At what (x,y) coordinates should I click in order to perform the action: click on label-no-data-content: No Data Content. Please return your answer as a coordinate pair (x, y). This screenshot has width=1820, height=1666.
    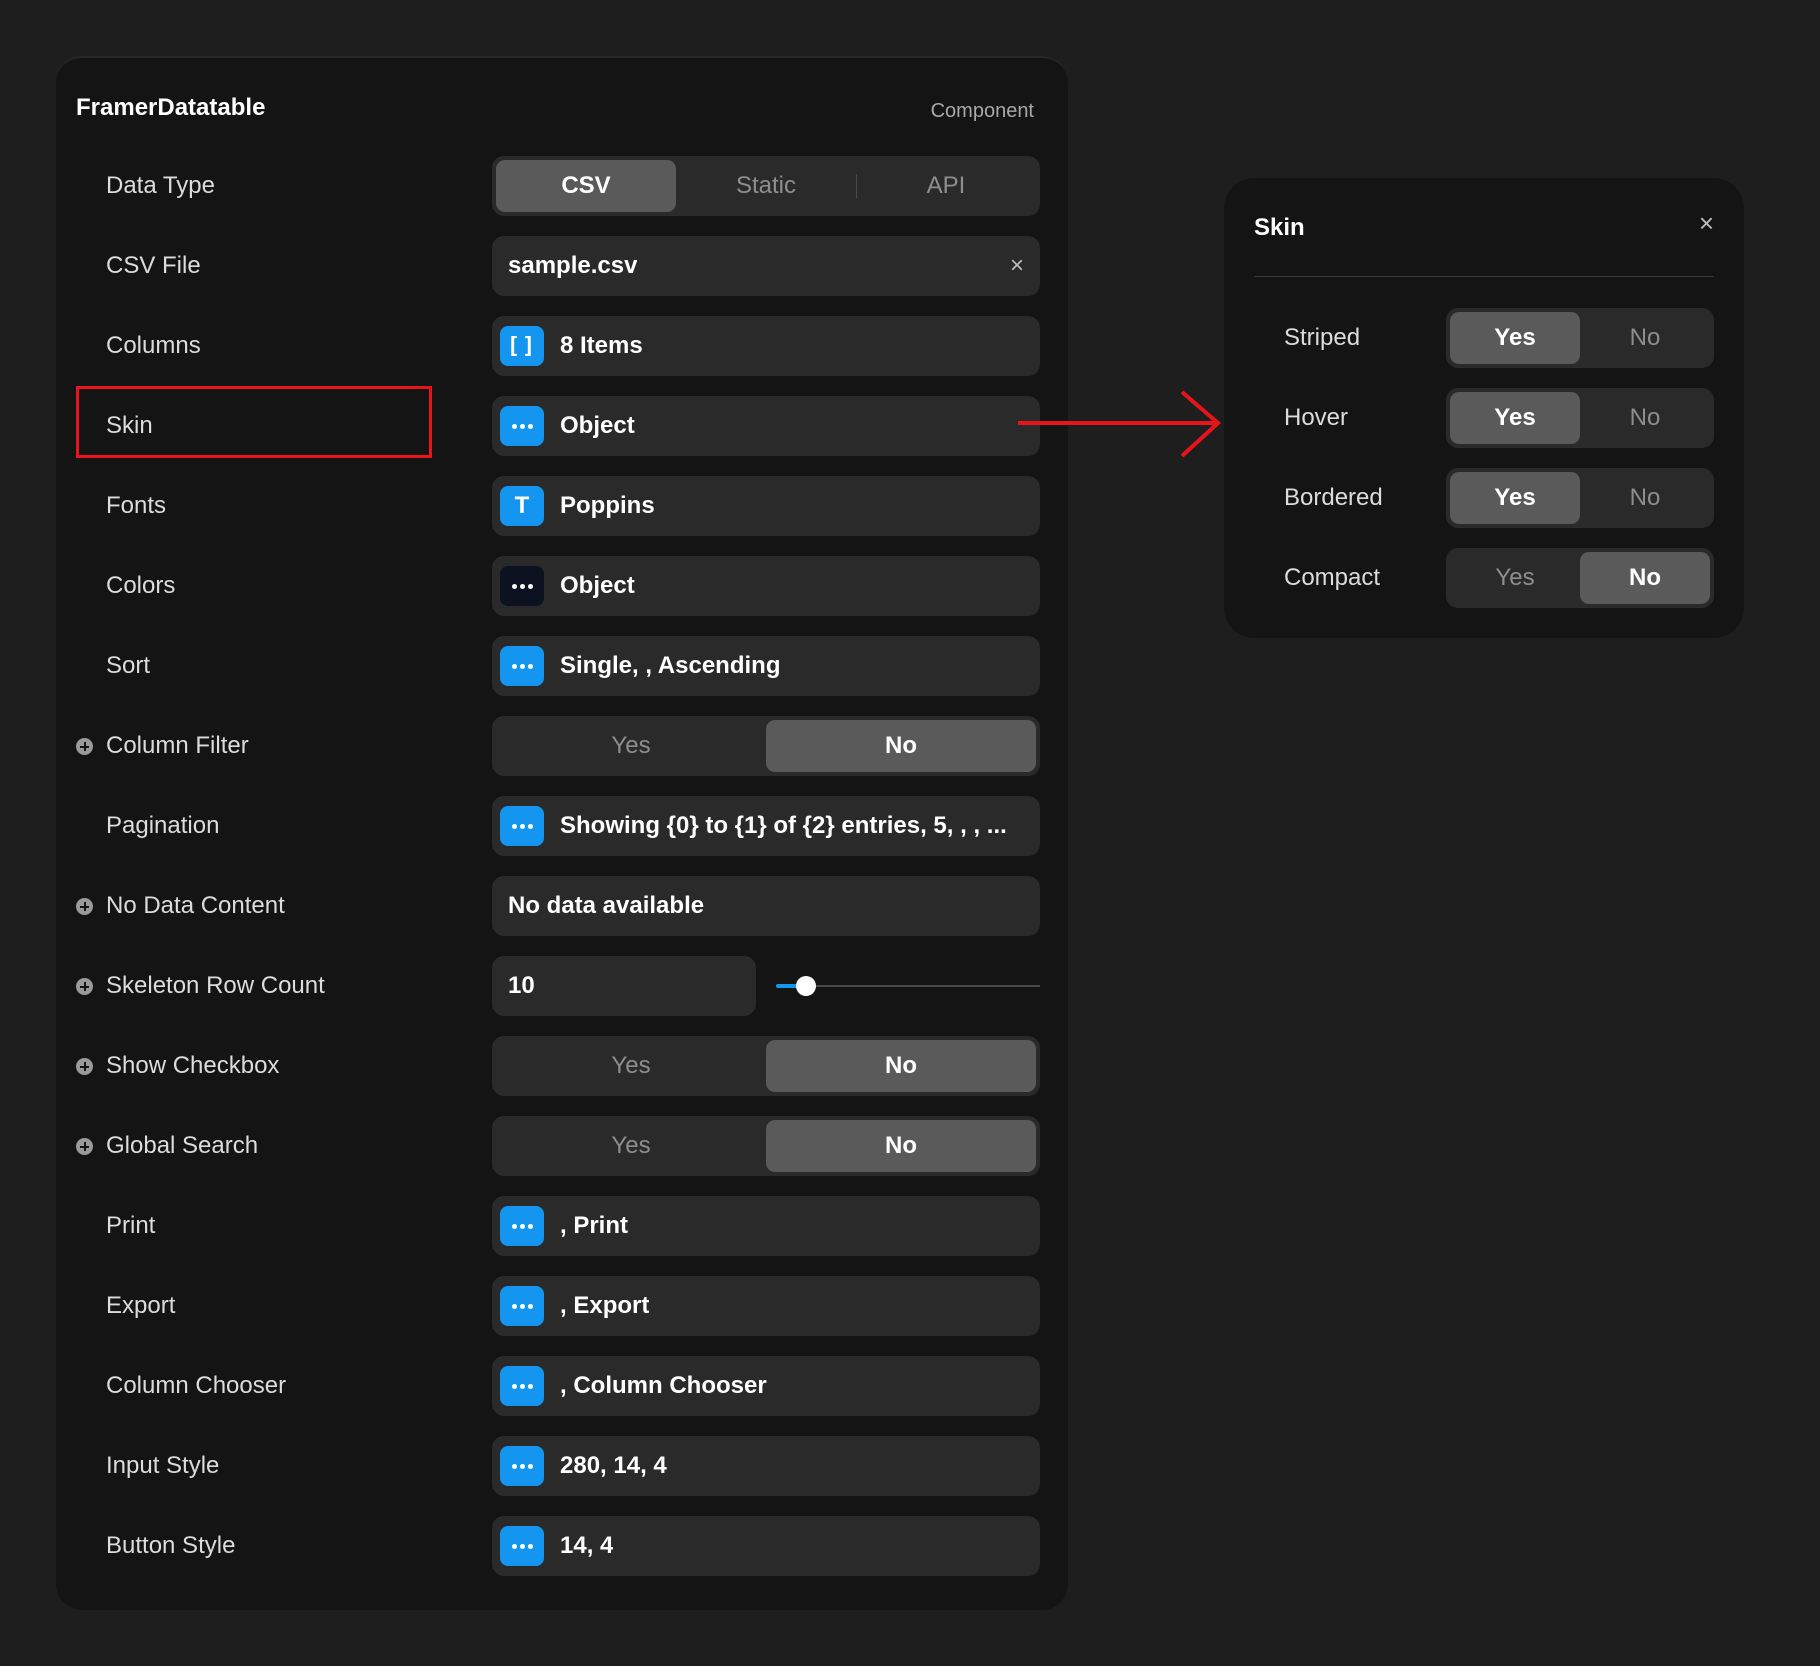
    Looking at the image, I should click on (195, 905).